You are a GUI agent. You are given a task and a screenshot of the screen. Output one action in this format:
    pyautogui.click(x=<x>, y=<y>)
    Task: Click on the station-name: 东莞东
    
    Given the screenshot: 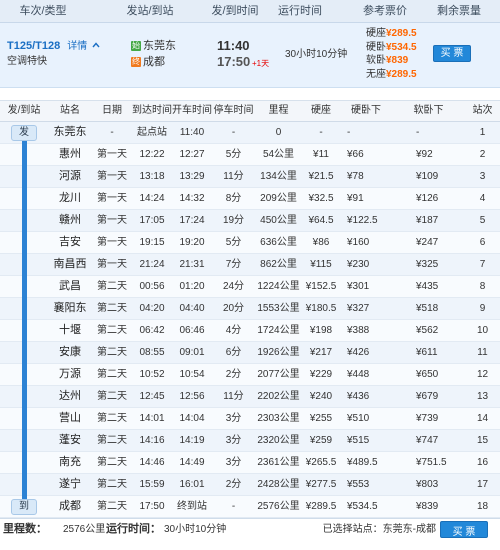 What is the action you would take?
    pyautogui.click(x=70, y=132)
    